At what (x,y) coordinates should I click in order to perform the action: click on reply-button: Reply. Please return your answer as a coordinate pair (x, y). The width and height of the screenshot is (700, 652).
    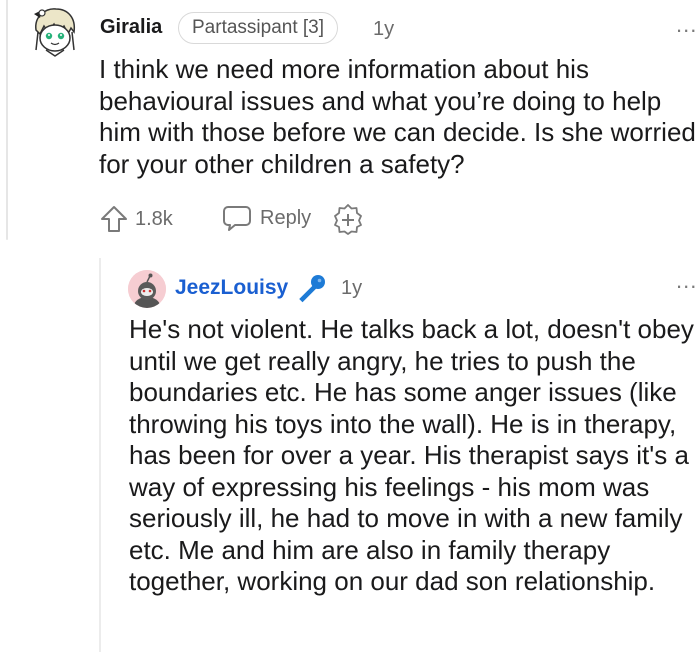
    Looking at the image, I should click on (266, 218).